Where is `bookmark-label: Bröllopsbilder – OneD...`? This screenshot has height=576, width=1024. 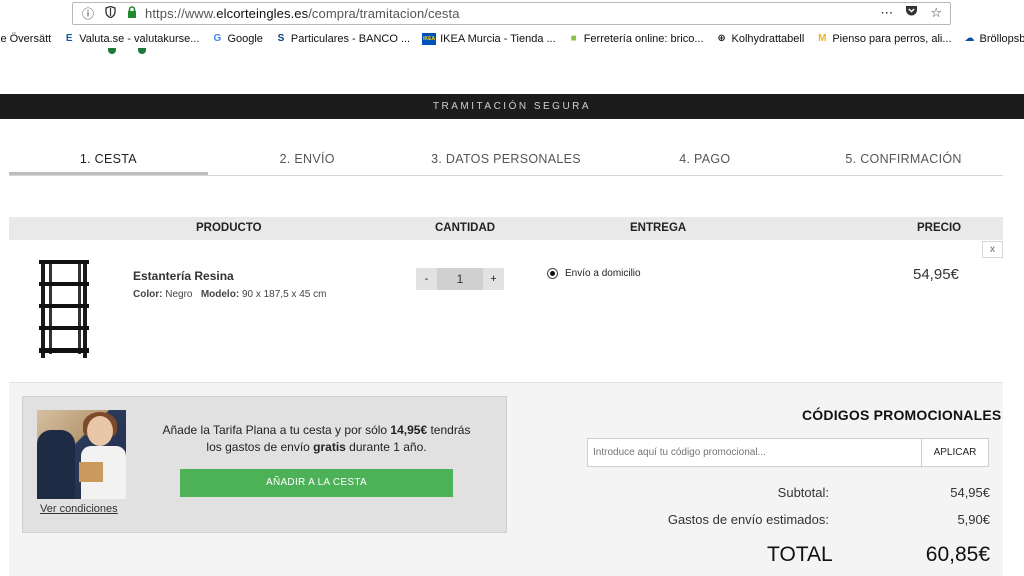 bookmark-label: Bröllopsbilder – OneD... is located at coordinates (1001, 39).